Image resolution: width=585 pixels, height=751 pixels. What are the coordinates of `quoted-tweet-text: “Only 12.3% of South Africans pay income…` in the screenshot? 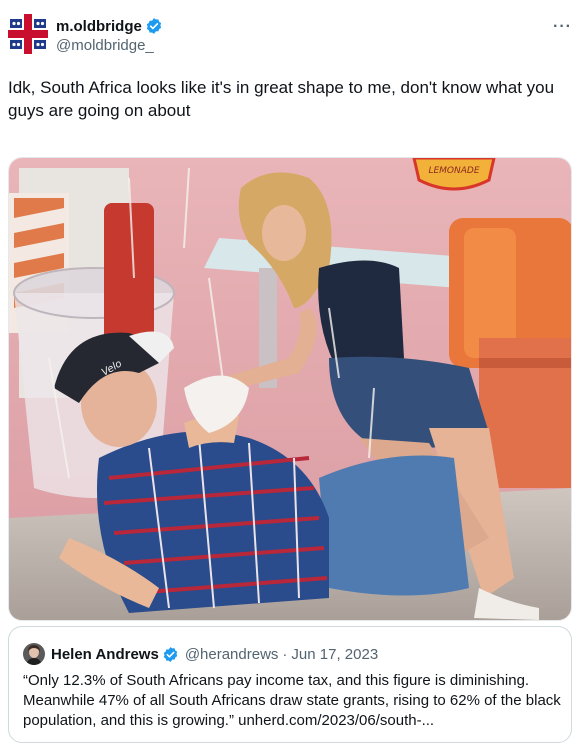 It's located at (292, 700).